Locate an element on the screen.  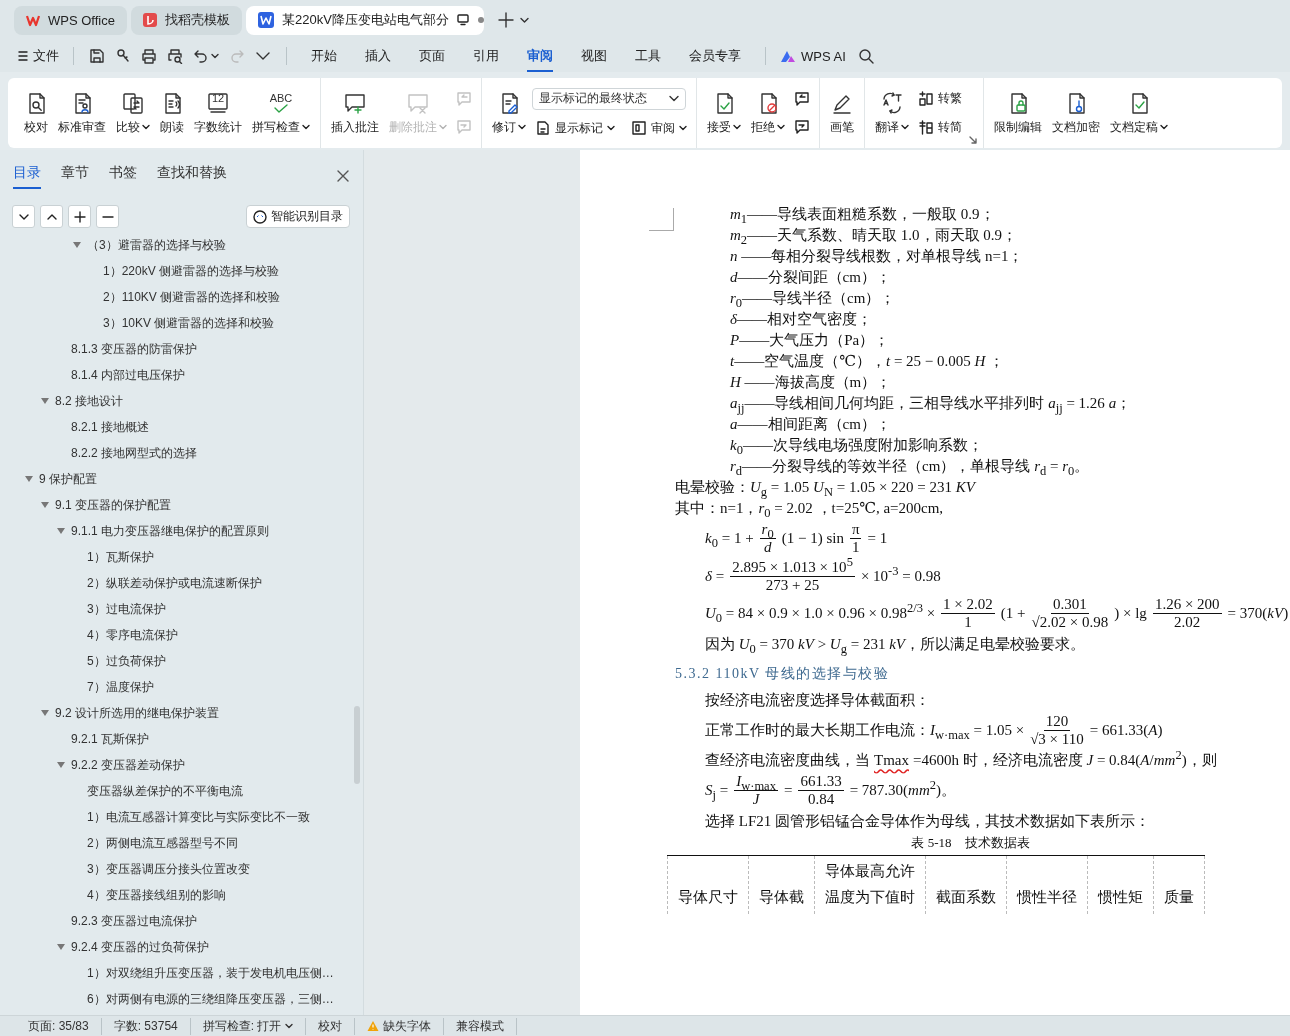
toc-item: 9 保护配置 is located at coordinates (181, 479).